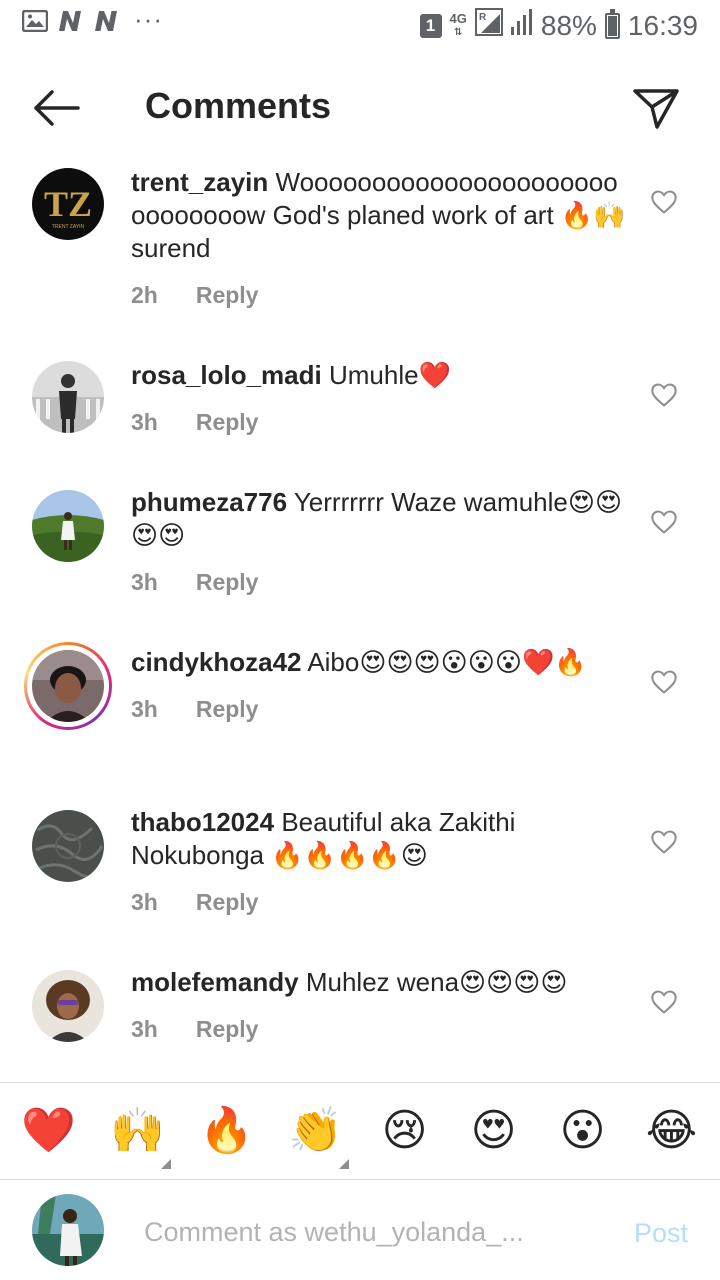 The height and width of the screenshot is (1280, 720). I want to click on story-ring, so click(68, 686).